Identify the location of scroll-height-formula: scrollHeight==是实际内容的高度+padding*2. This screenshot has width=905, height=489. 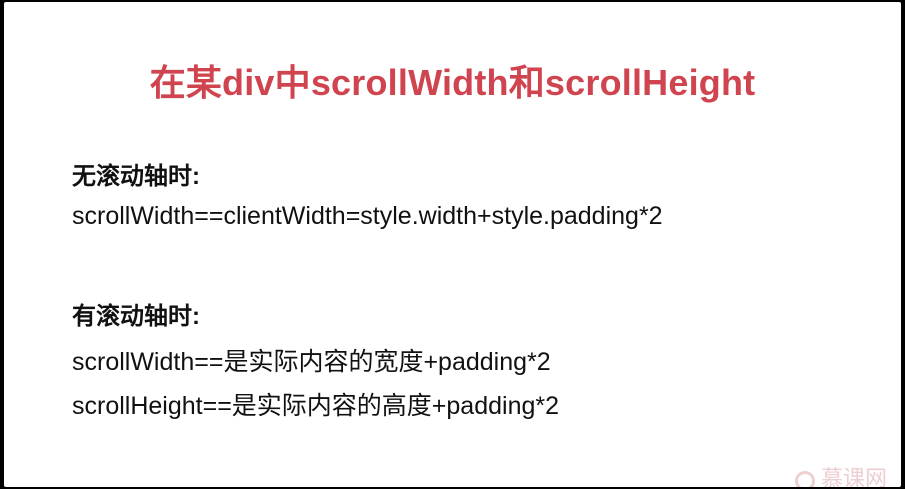
(316, 406).